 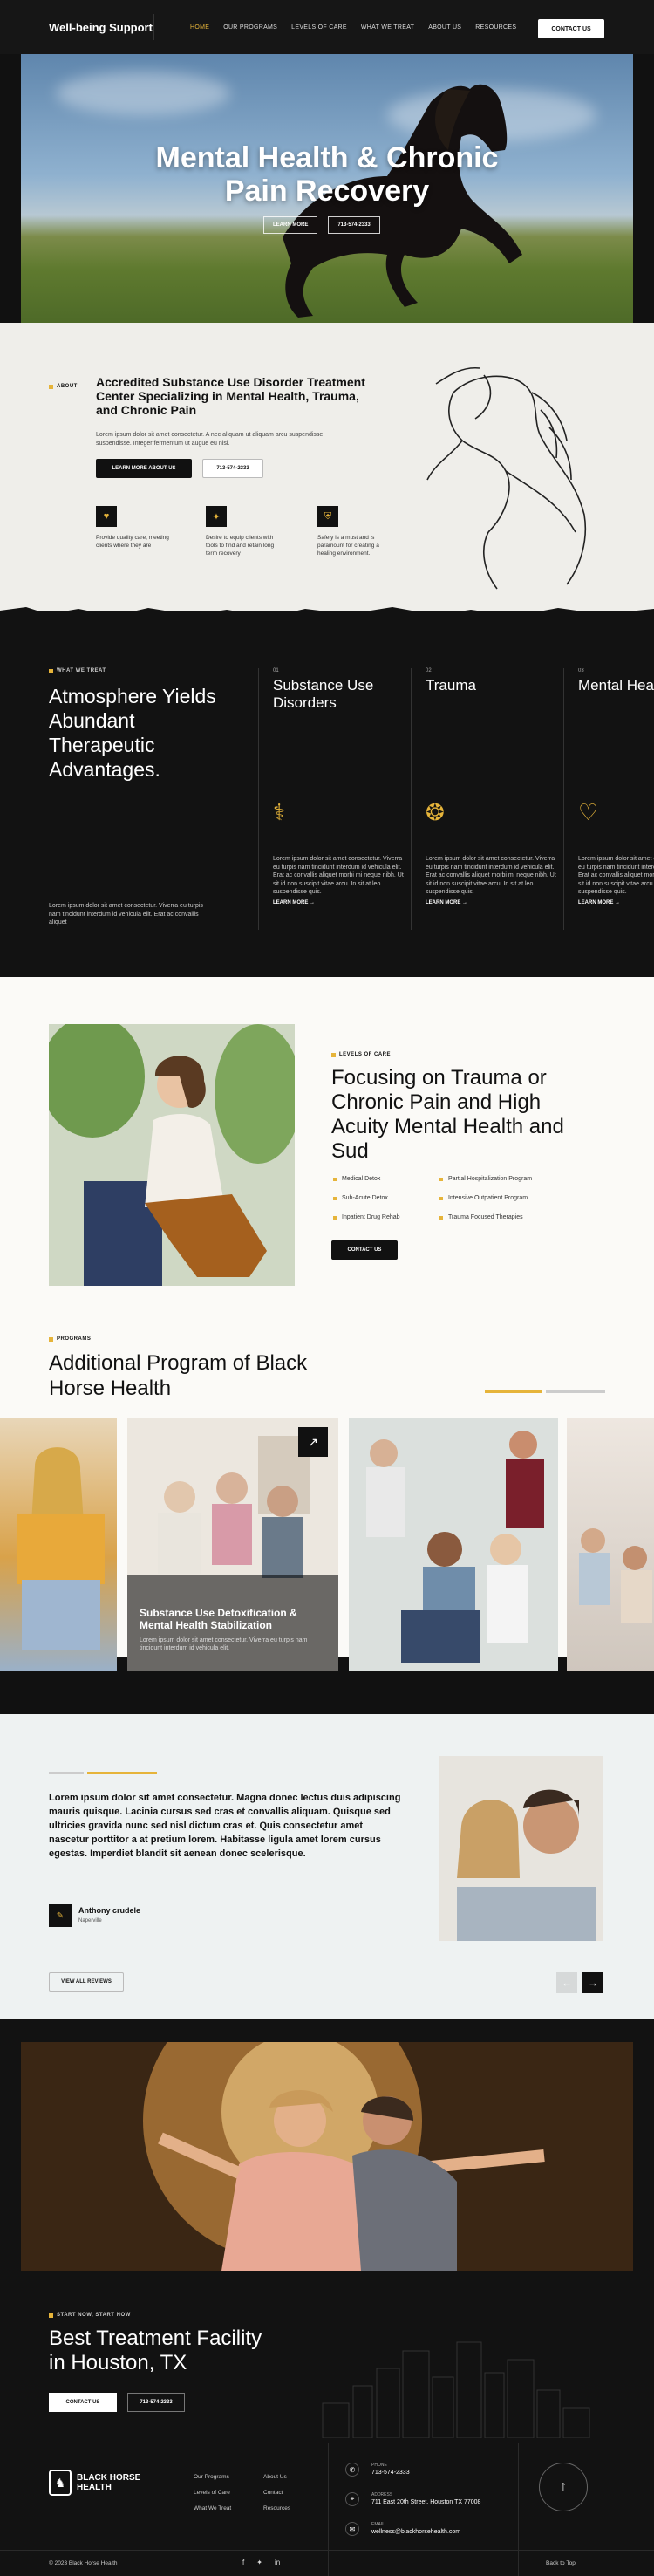 What do you see at coordinates (319, 27) in the screenshot?
I see `nav-link-levels: LEVELS OF CARE` at bounding box center [319, 27].